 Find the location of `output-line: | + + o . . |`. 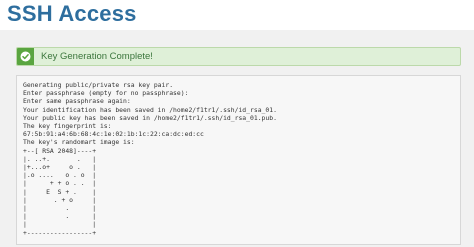

output-line: | + + o . . | is located at coordinates (60, 183).